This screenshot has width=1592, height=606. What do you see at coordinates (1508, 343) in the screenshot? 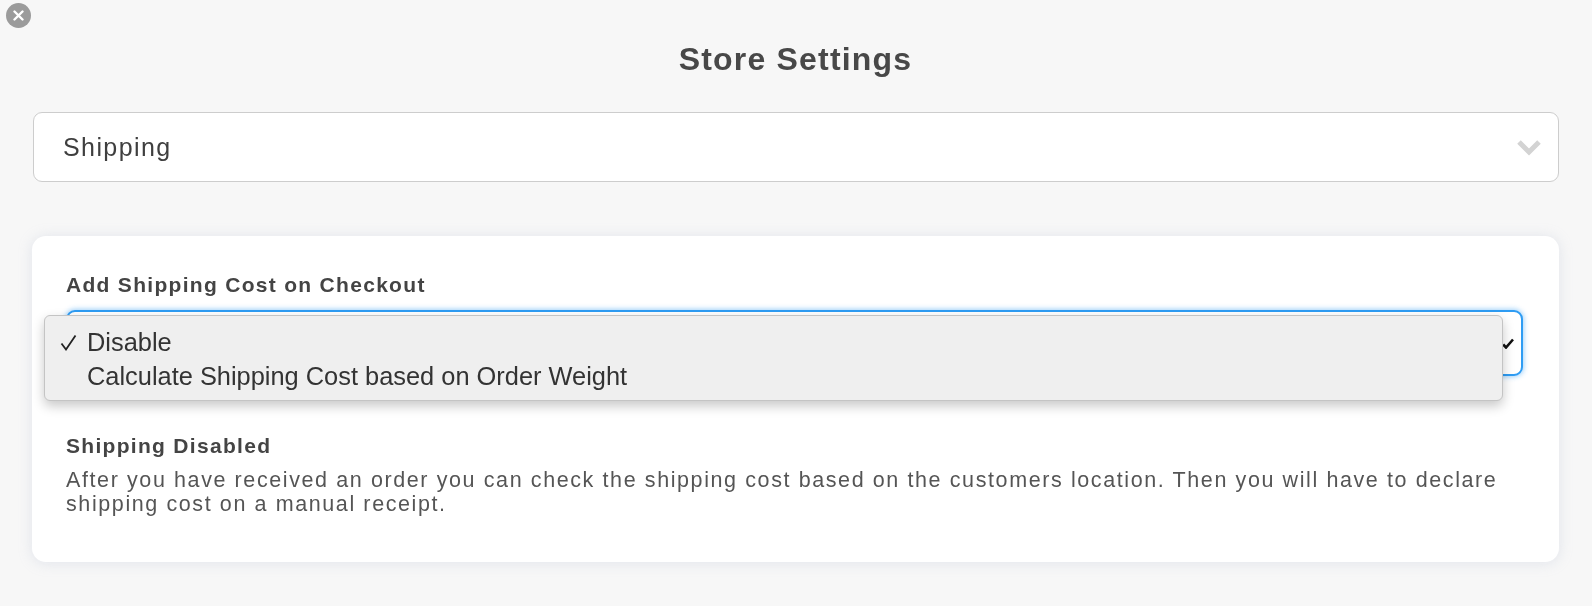
I see `check-icon` at bounding box center [1508, 343].